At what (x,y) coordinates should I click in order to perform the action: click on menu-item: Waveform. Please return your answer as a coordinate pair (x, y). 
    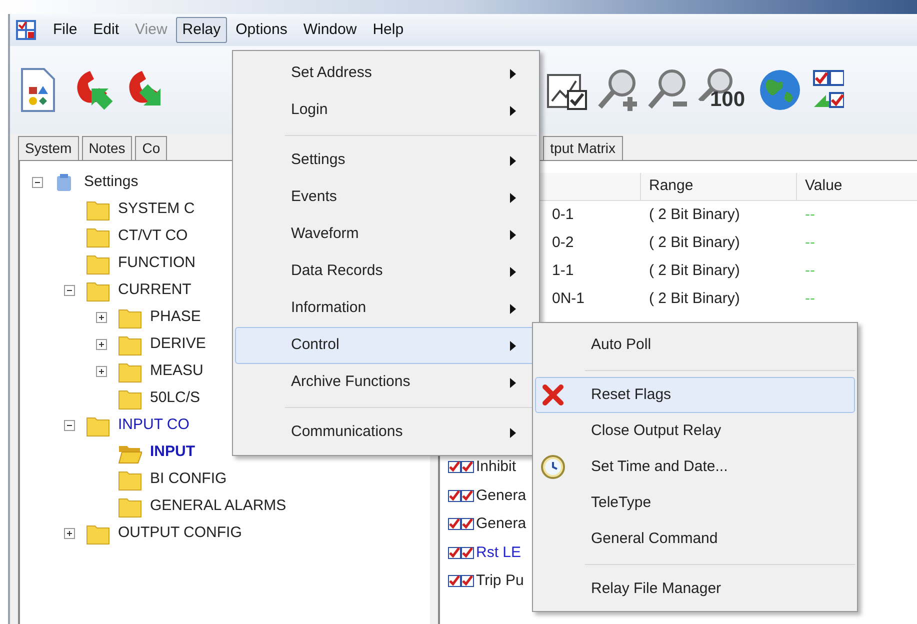
    Looking at the image, I should click on (386, 234).